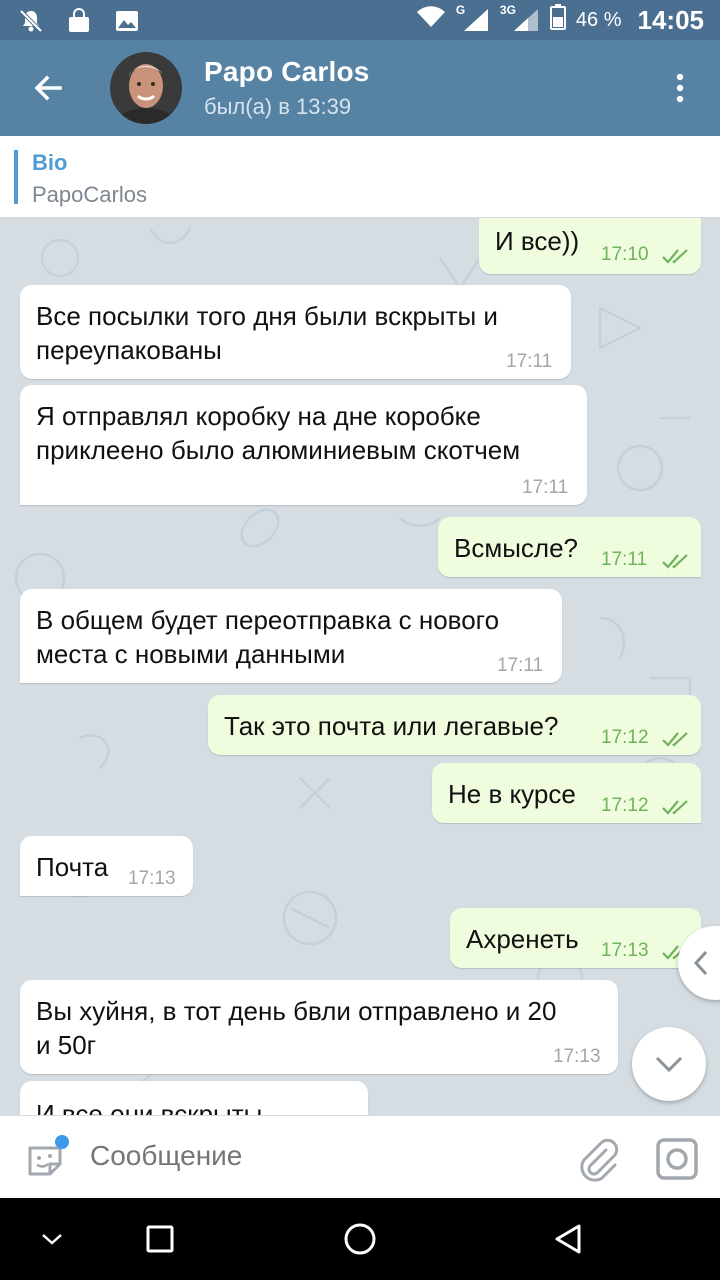  I want to click on nav-home-button, so click(360, 1239).